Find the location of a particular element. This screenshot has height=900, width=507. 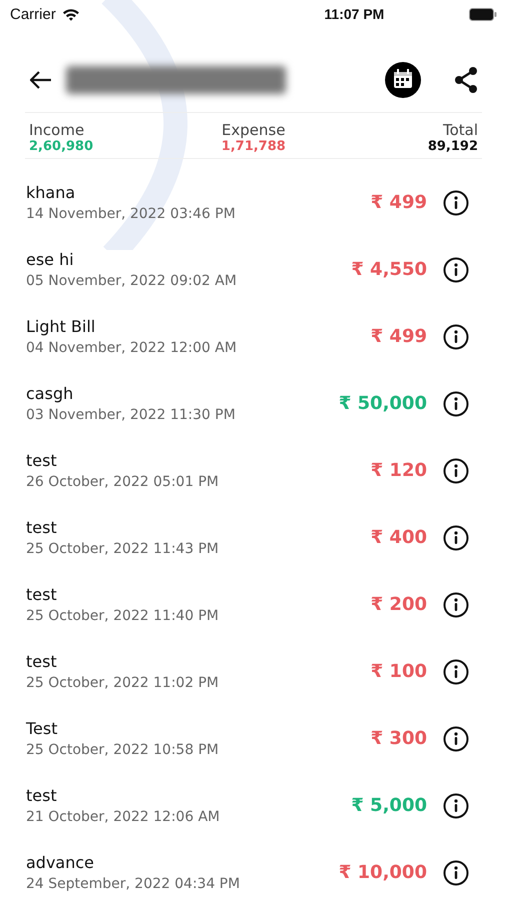

income-value: 2,60,980 is located at coordinates (61, 146).